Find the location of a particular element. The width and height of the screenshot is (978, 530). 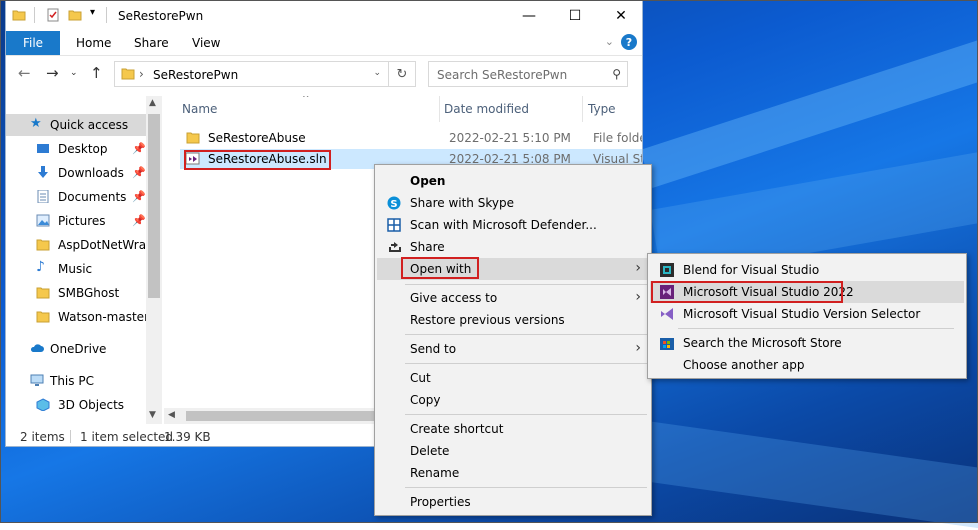

sidebar-item-label: 3D Objects is located at coordinates (91, 405).